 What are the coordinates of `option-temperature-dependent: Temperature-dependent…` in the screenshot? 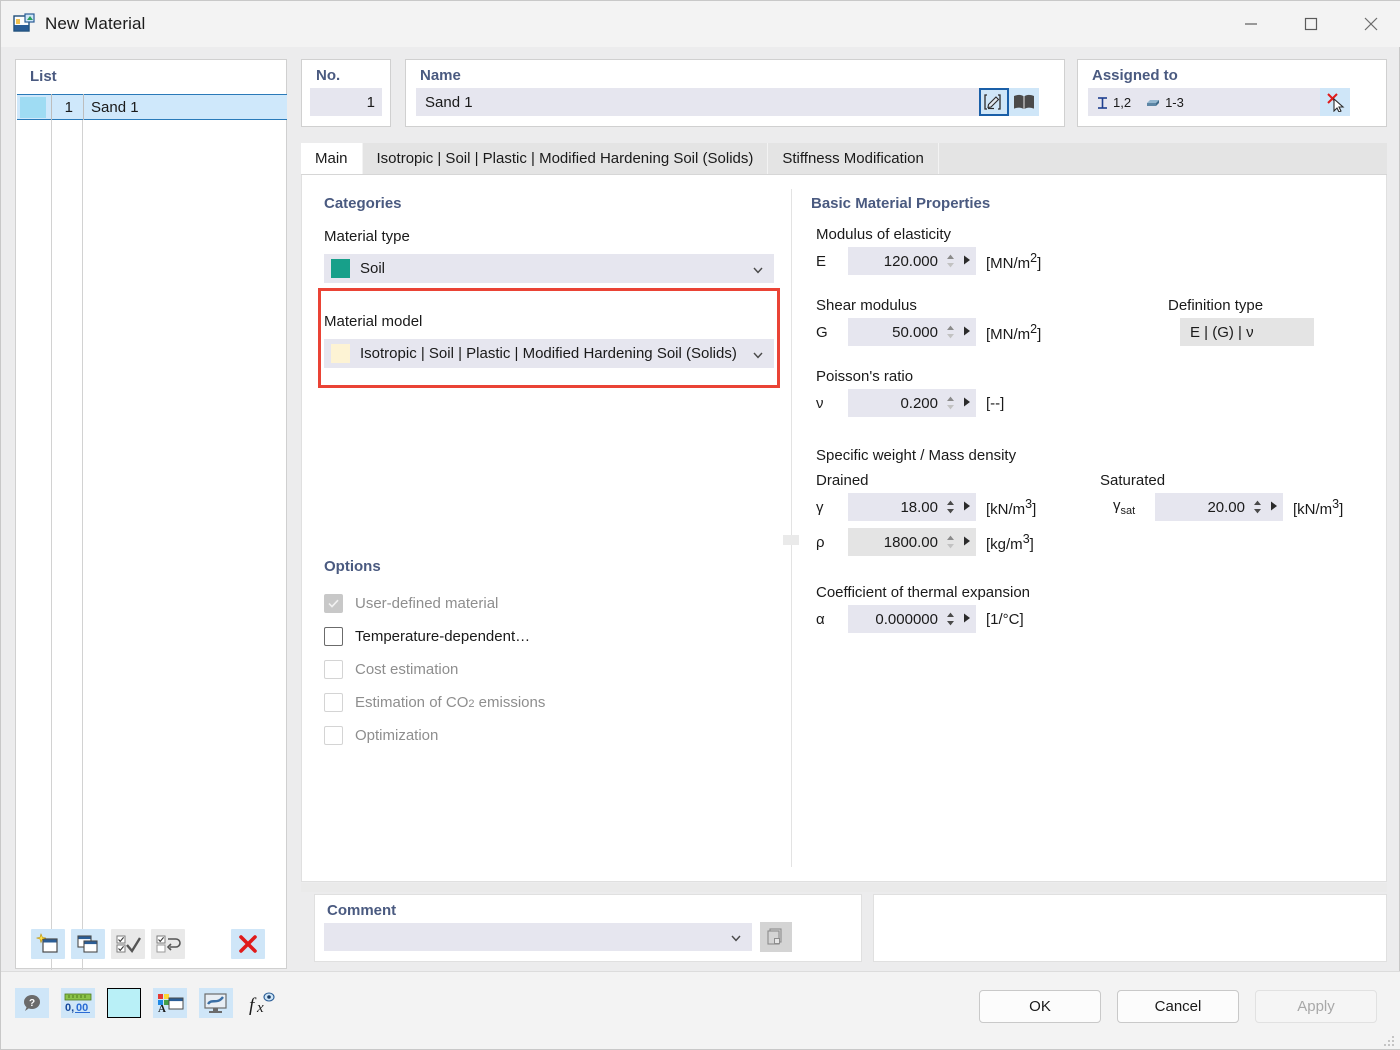 It's located at (549, 636).